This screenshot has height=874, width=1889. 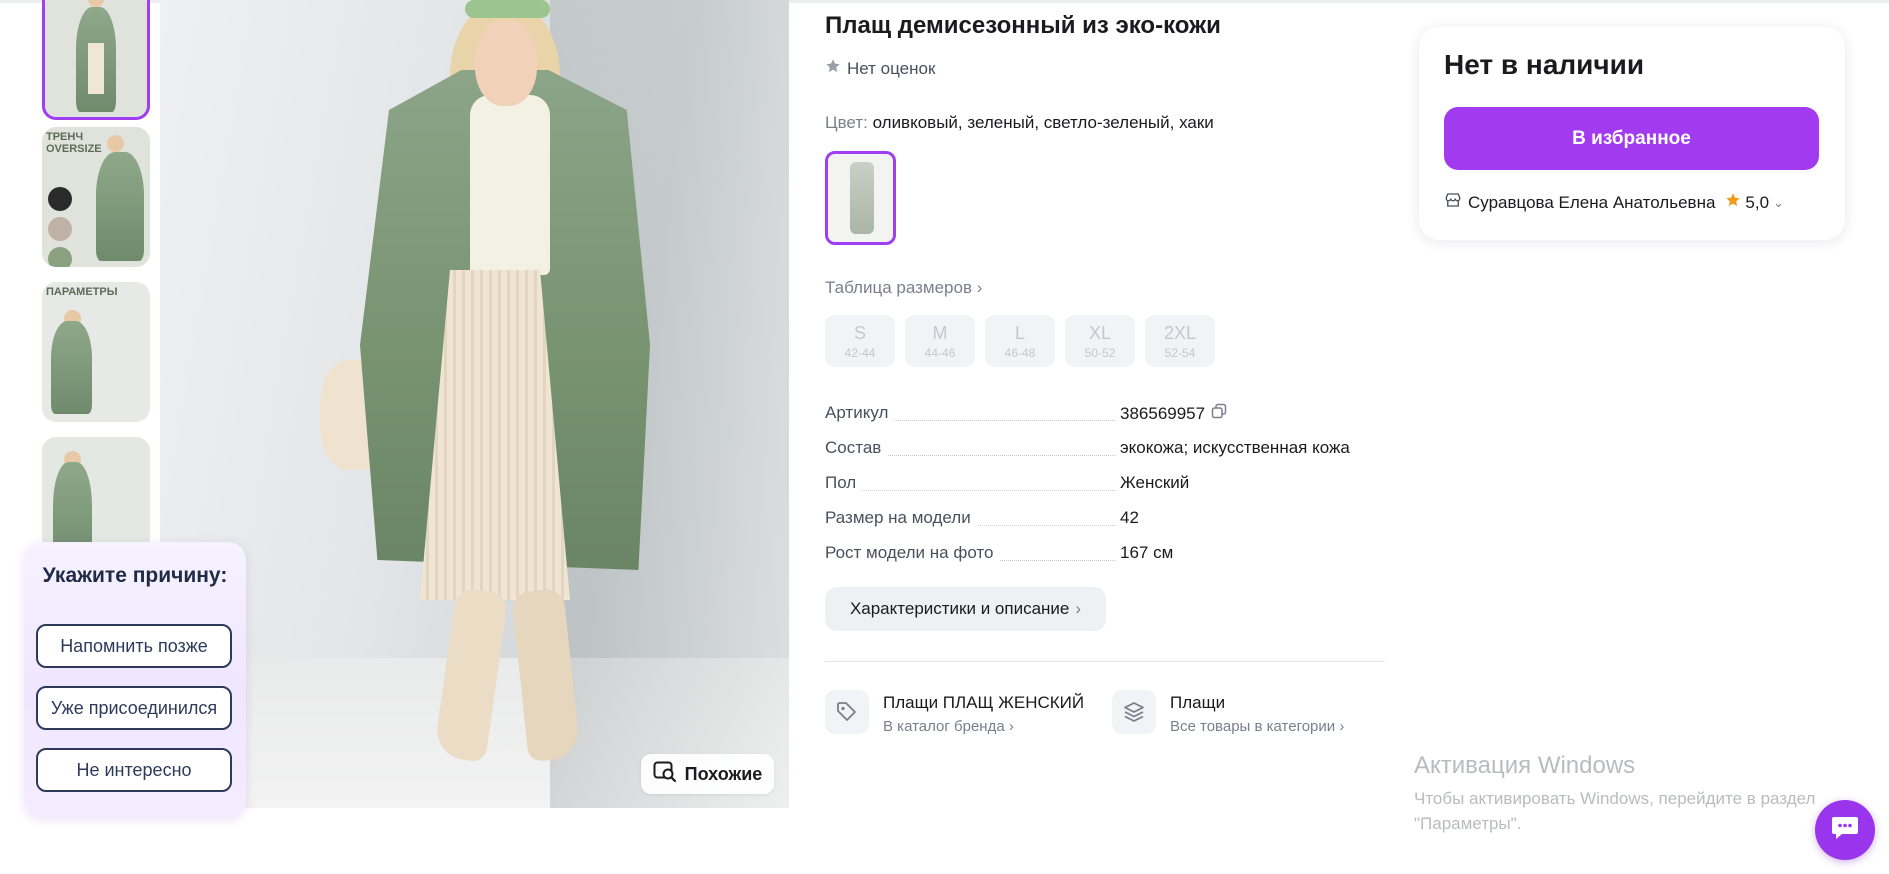 What do you see at coordinates (1019, 333) in the screenshot?
I see `size-label: L` at bounding box center [1019, 333].